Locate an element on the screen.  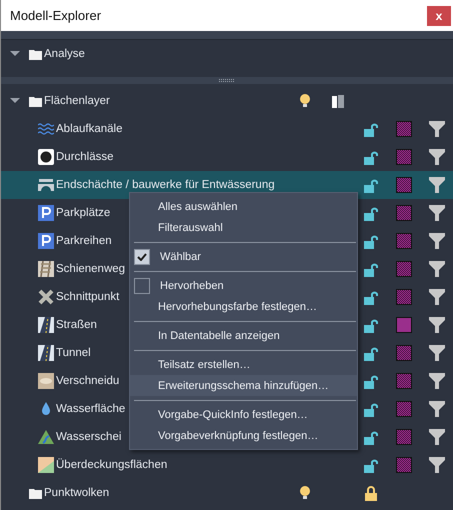
layer-label: Überdeckungsflächen is located at coordinates (112, 465).